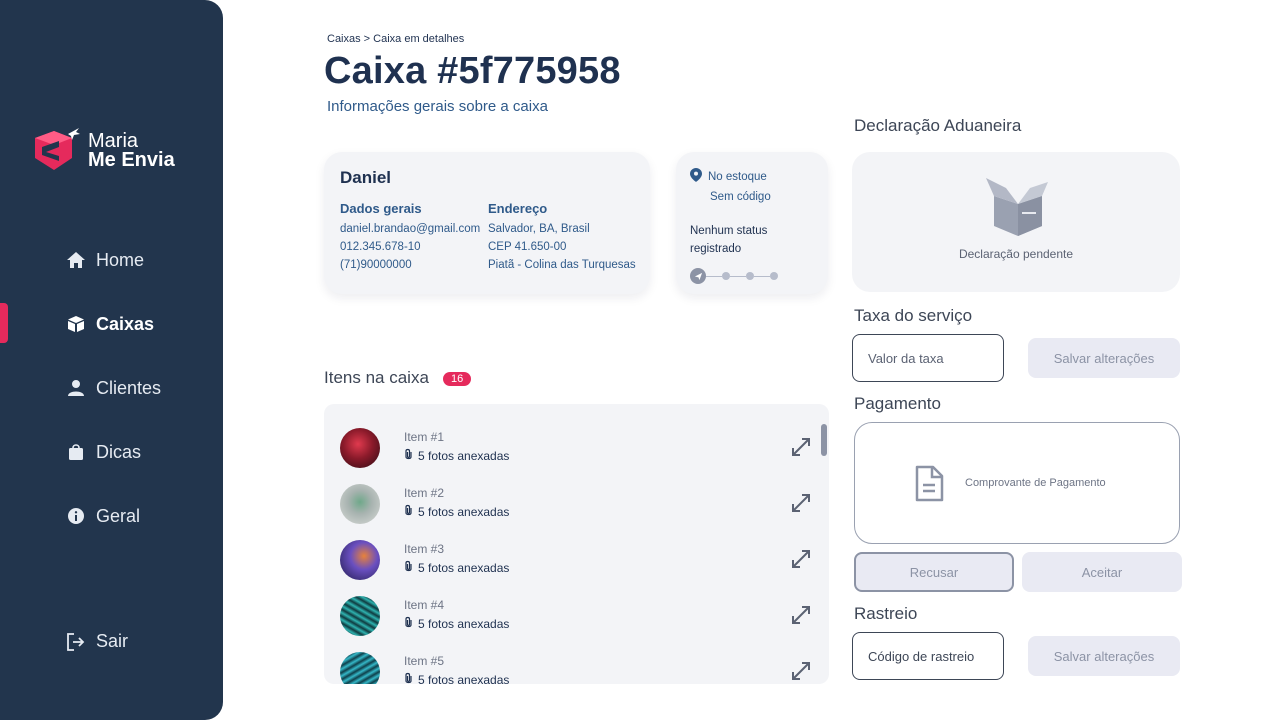  I want to click on brand-logo: Maria Me Envia, so click(103, 151).